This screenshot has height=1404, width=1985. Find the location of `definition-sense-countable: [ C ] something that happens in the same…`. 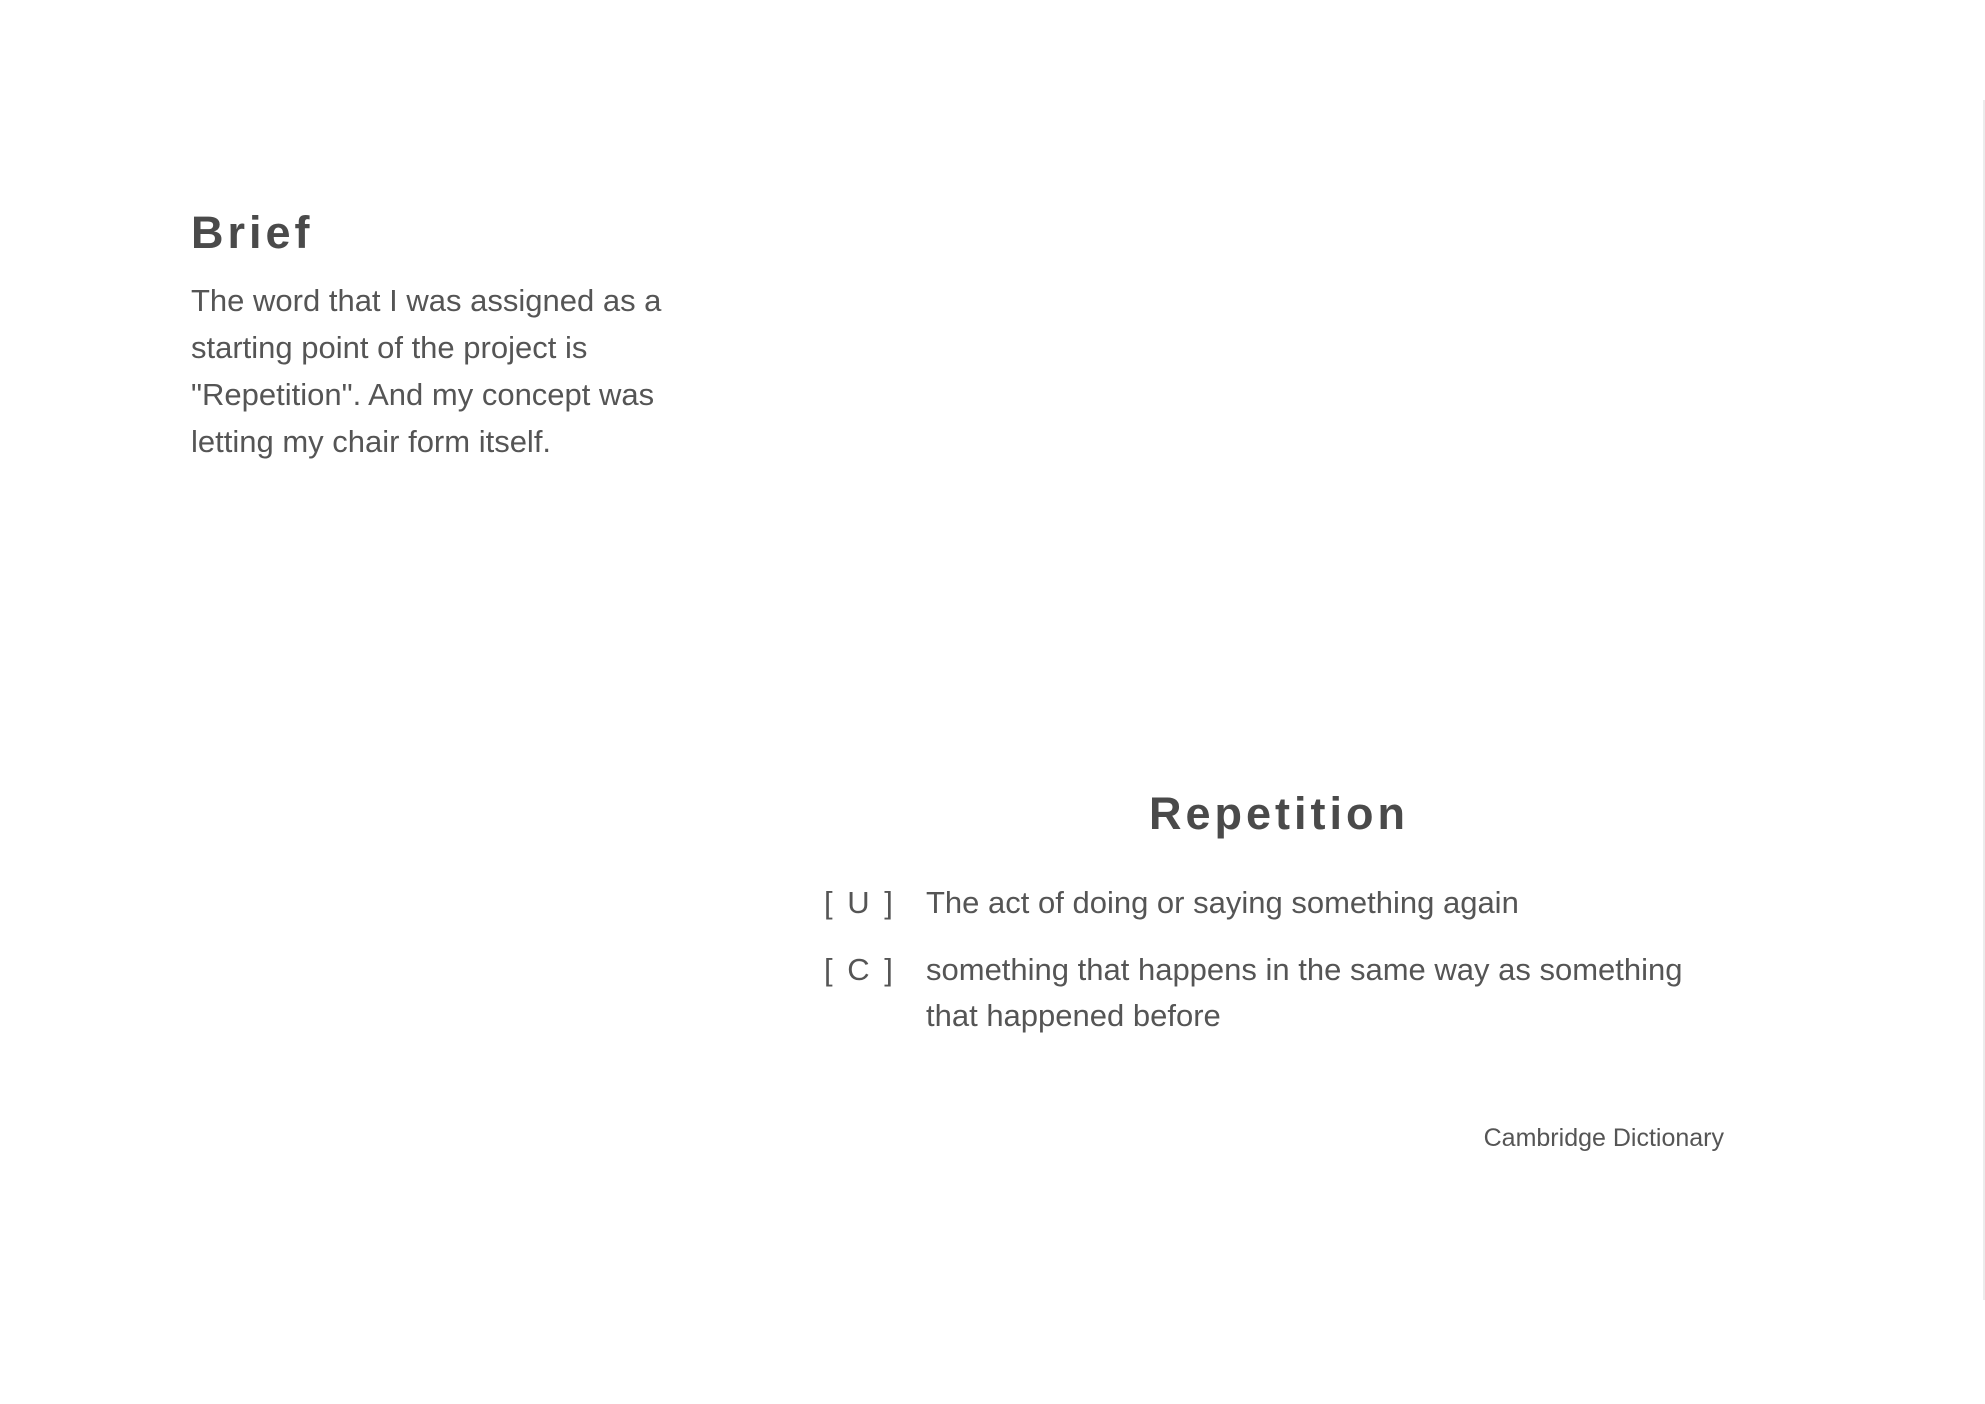

definition-sense-countable: [ C ] something that happens in the same… is located at coordinates (1274, 993).